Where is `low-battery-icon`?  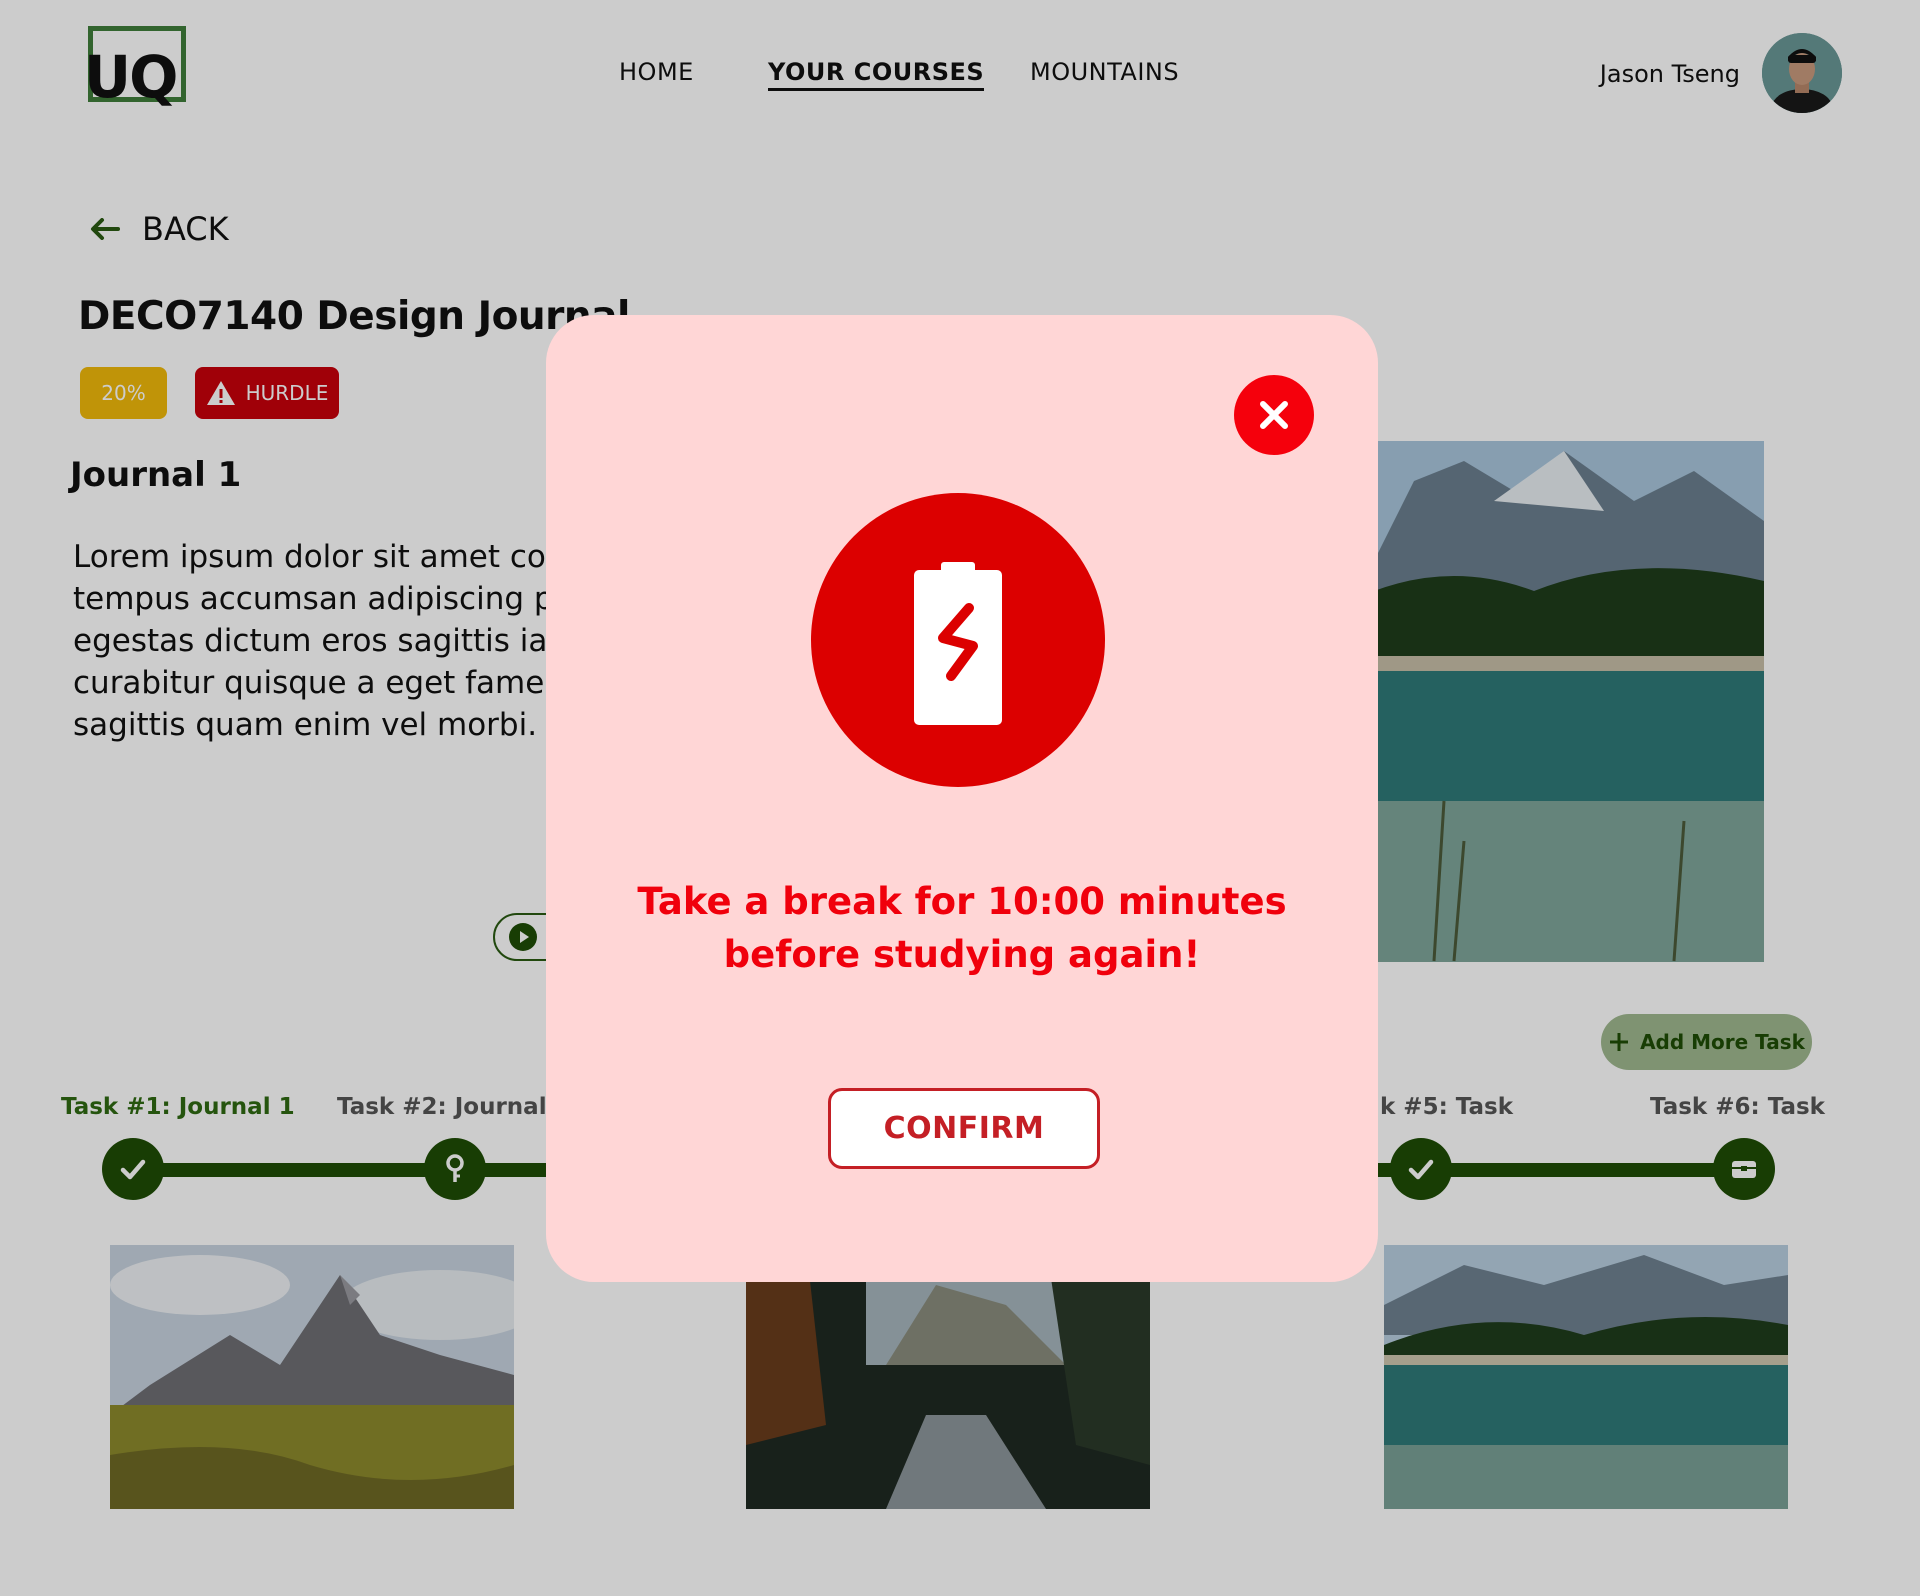
low-battery-icon is located at coordinates (958, 640).